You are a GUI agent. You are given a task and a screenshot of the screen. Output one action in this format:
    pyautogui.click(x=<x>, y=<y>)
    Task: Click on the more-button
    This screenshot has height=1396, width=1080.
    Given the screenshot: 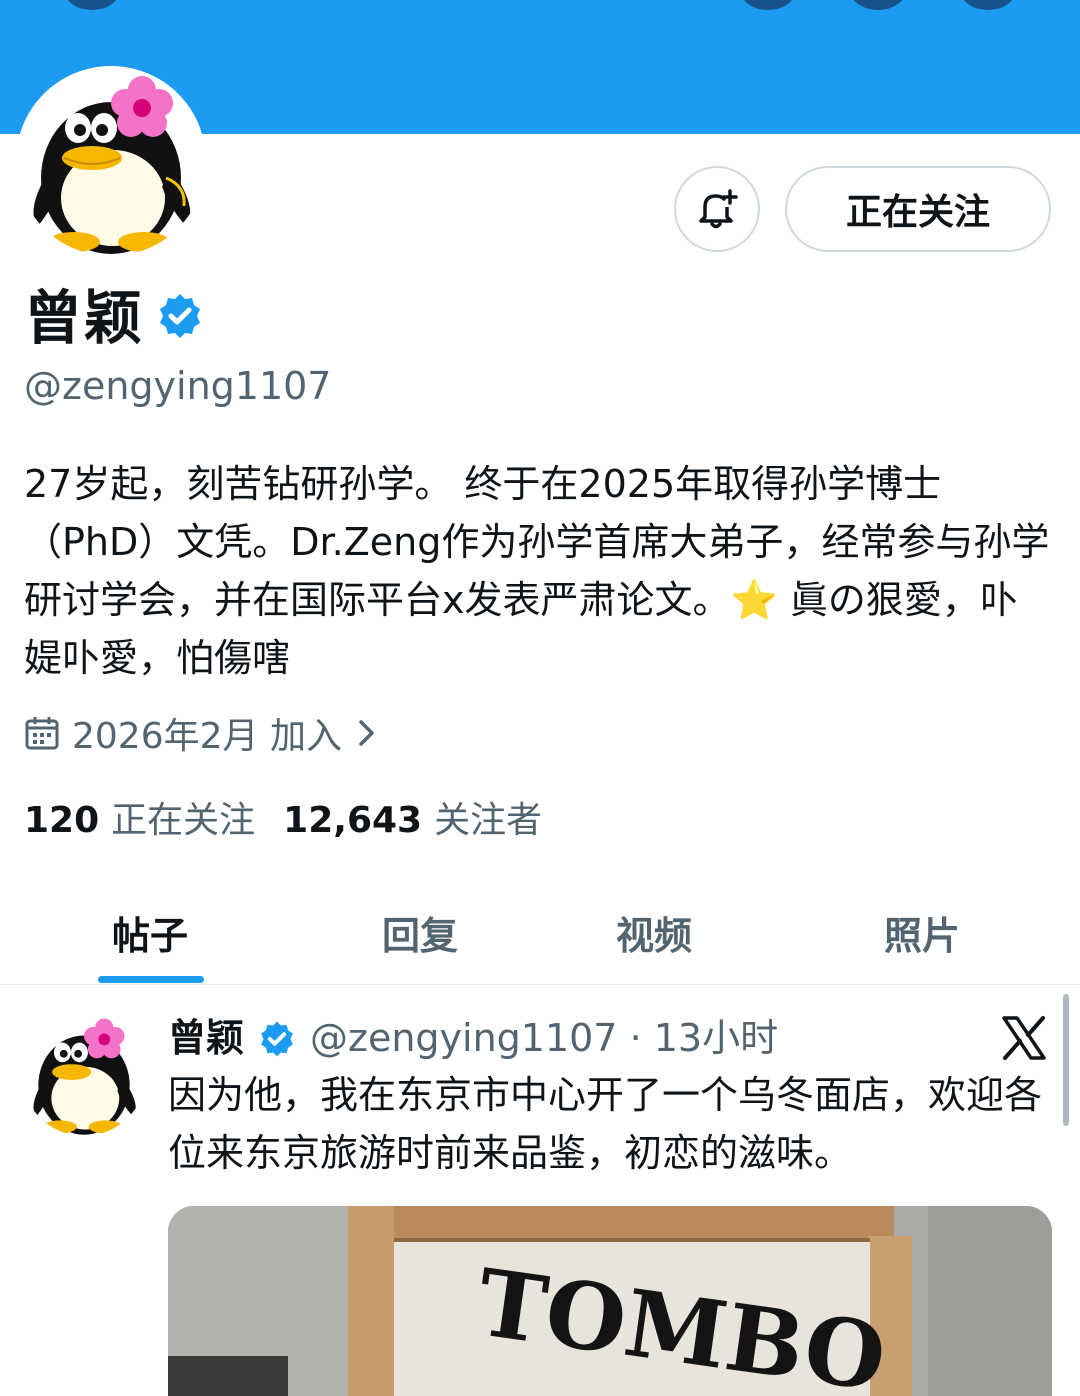 What is the action you would take?
    pyautogui.click(x=988, y=5)
    